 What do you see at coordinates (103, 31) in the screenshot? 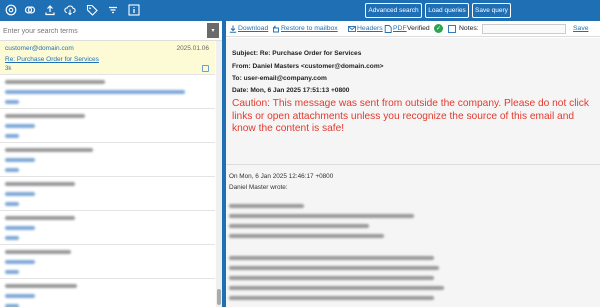
I see `search-input` at bounding box center [103, 31].